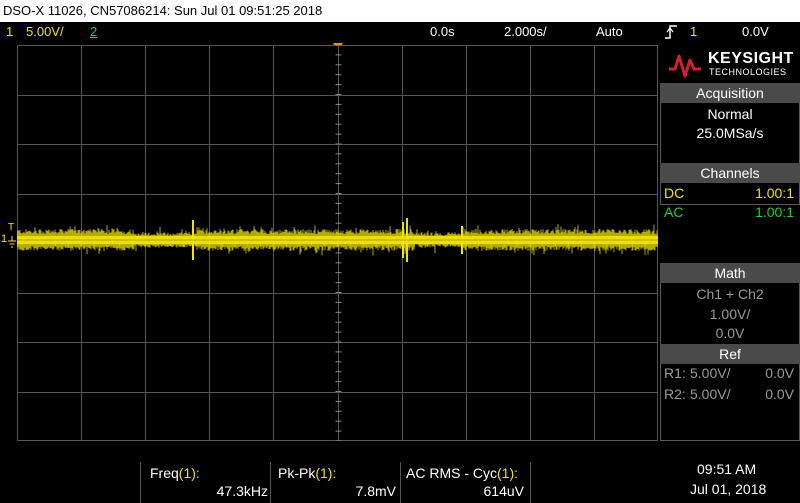  I want to click on ch1-ground-marker: 1, so click(4, 239).